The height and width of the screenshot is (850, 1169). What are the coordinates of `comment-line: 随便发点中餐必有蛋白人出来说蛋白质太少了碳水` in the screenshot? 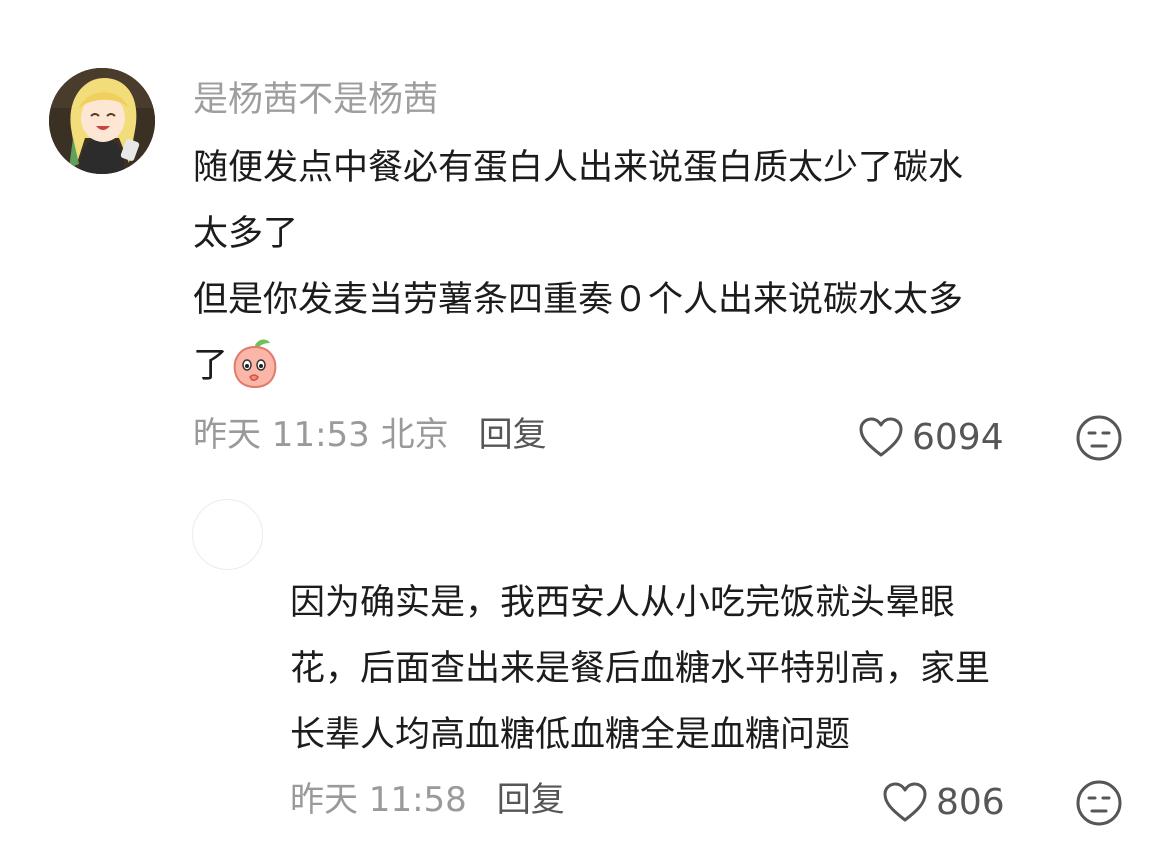 It's located at (578, 168).